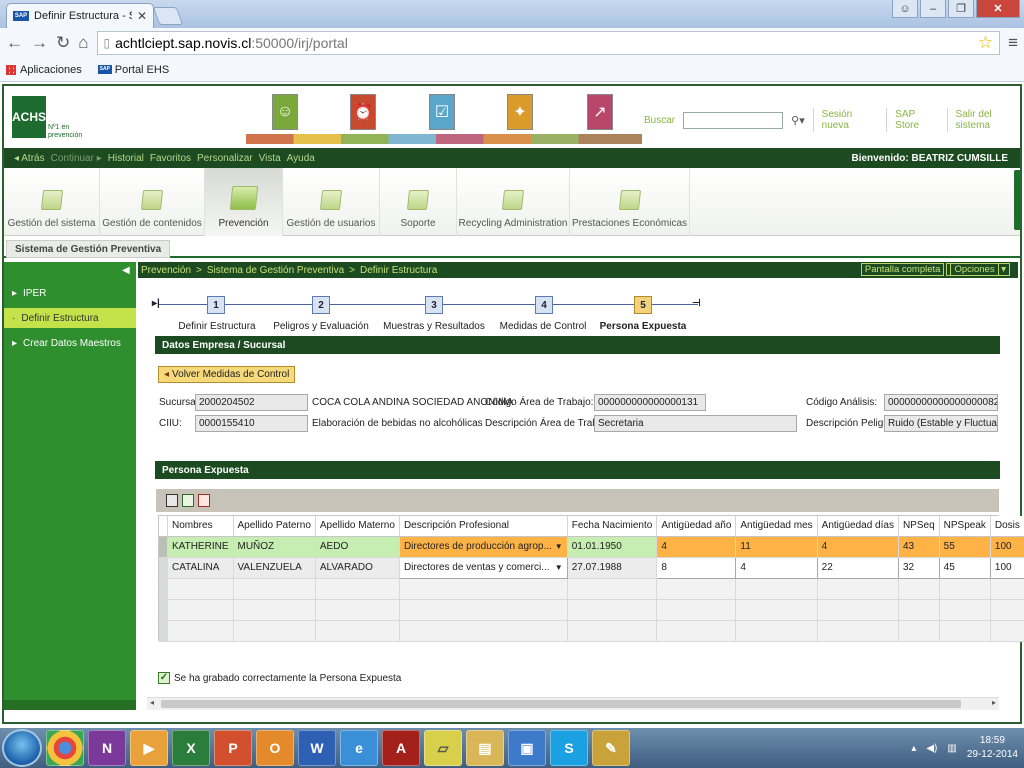  Describe the element at coordinates (612, 526) in the screenshot. I see `col-header: Fecha Nacimiento` at that location.